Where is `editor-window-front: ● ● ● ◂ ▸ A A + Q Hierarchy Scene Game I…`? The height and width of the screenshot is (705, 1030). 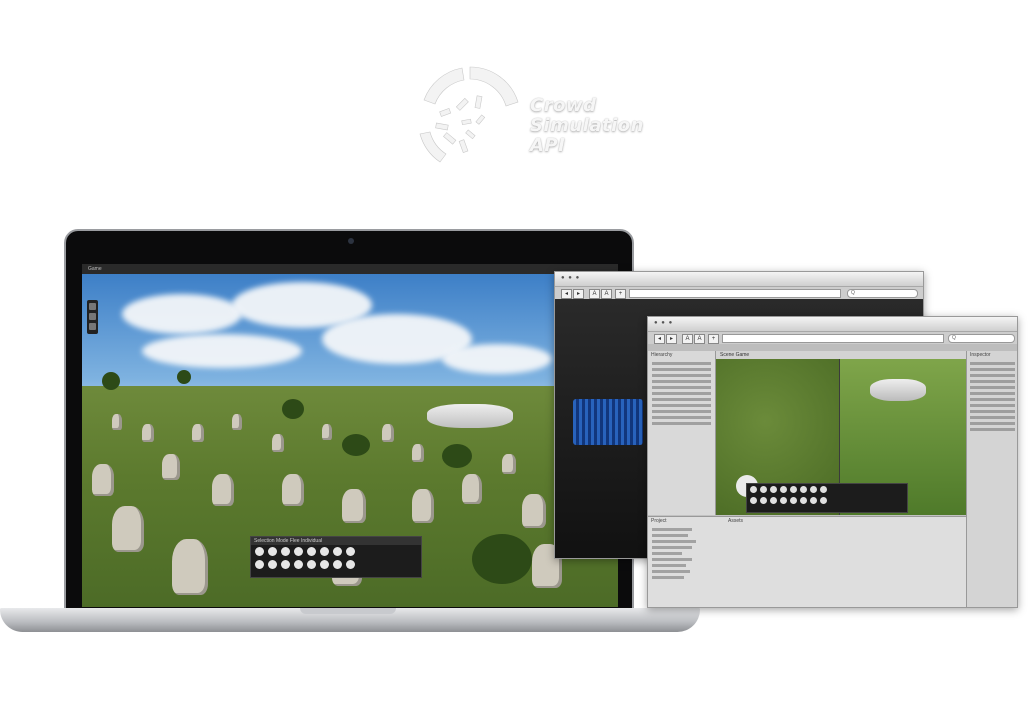 editor-window-front: ● ● ● ◂ ▸ A A + Q Hierarchy Scene Game I… is located at coordinates (832, 462).